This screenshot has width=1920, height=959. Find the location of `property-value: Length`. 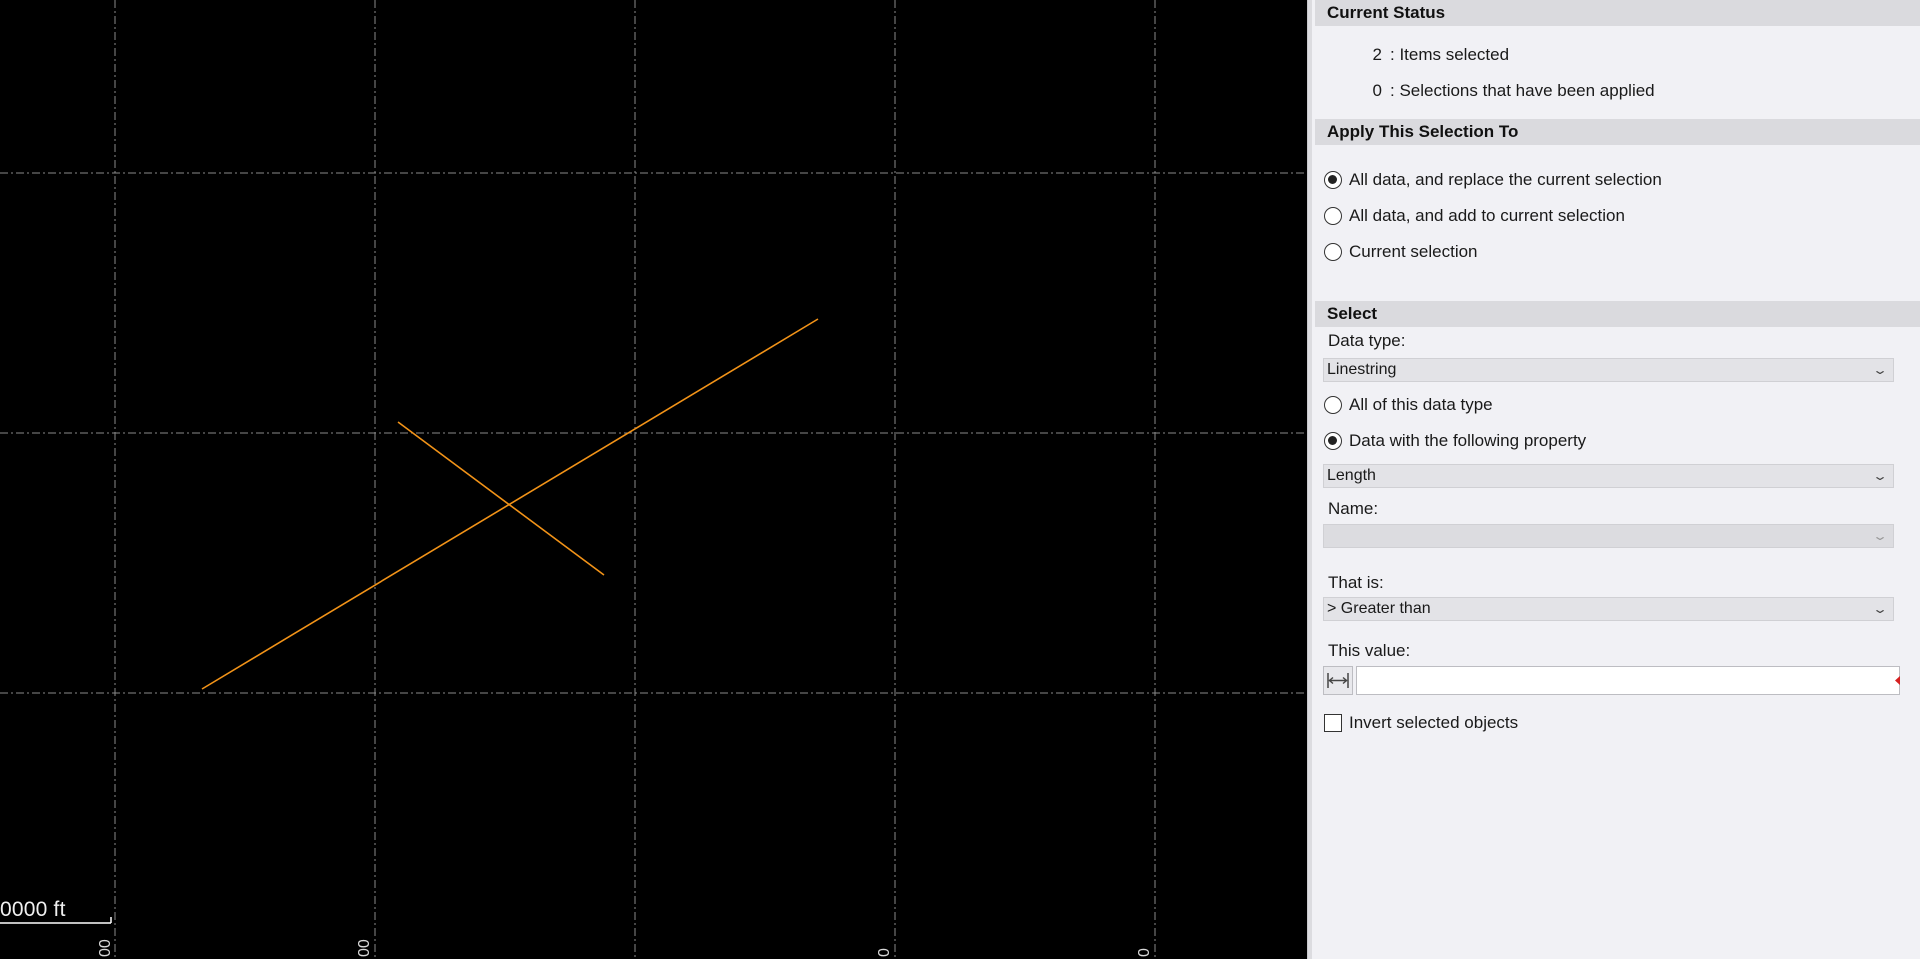

property-value: Length is located at coordinates (1351, 475).